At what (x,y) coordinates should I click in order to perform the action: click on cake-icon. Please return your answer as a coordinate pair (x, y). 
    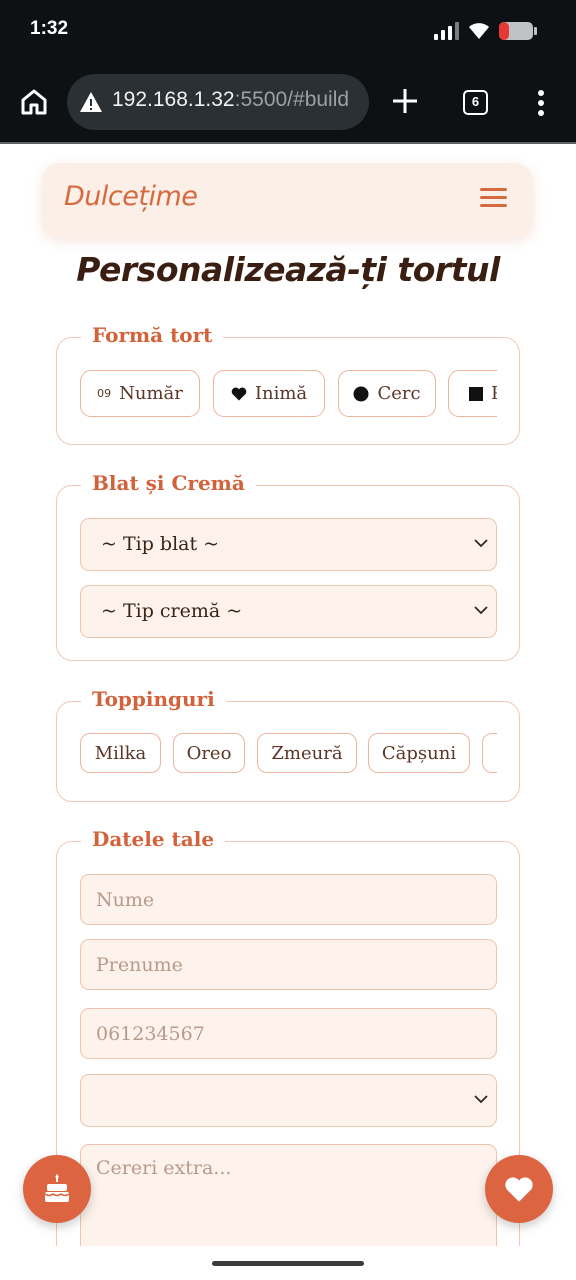
    Looking at the image, I should click on (57, 1188).